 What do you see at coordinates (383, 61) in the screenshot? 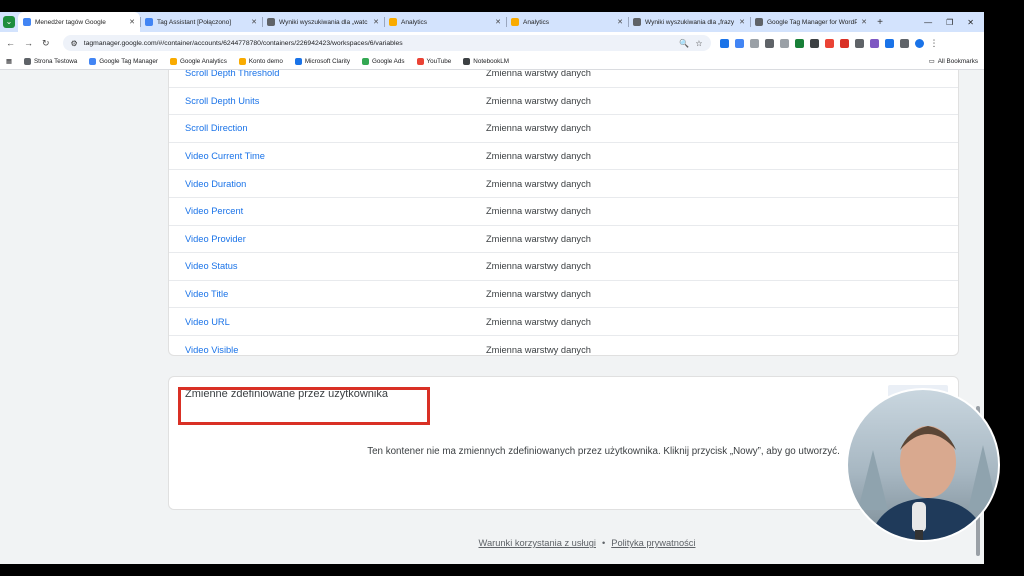
I see `bookmark-item: Google Ads` at bounding box center [383, 61].